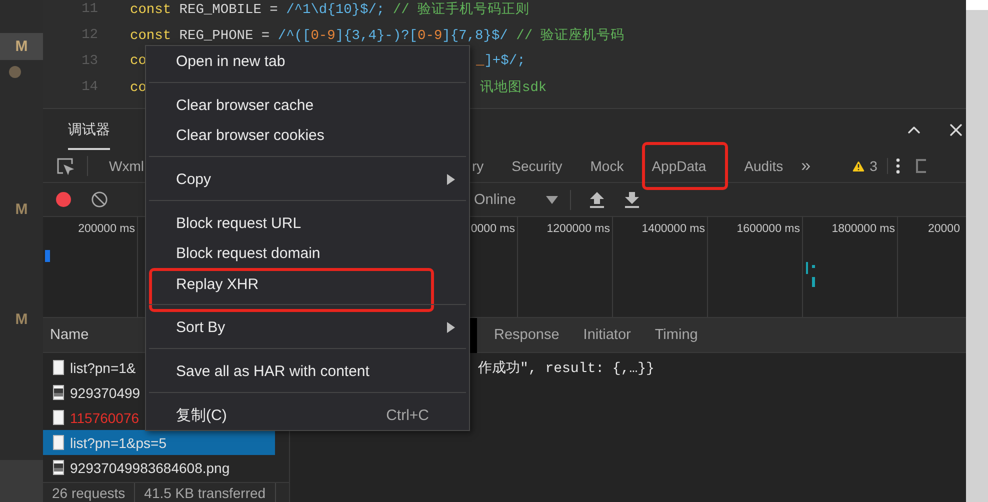 The height and width of the screenshot is (502, 988). What do you see at coordinates (501, 61) in the screenshot?
I see `code-fragment: _]+$/;` at bounding box center [501, 61].